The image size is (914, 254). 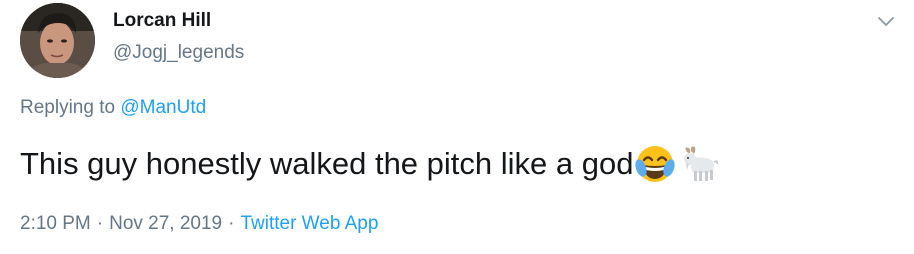 I want to click on replying-to: Replying to @ManUtd, so click(x=113, y=108).